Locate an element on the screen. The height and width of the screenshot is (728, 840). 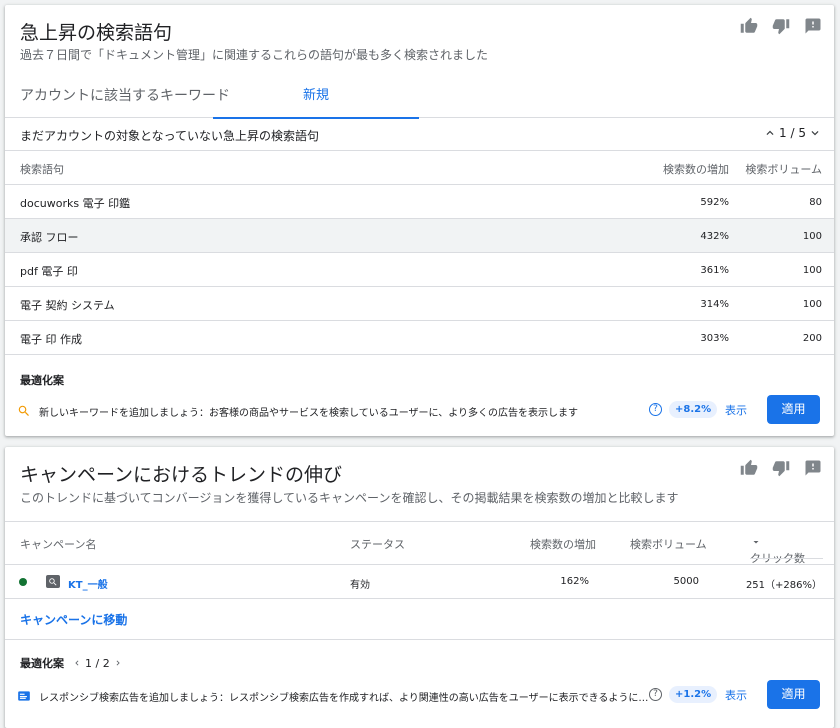
volume-cell: 5000 is located at coordinates (686, 581).